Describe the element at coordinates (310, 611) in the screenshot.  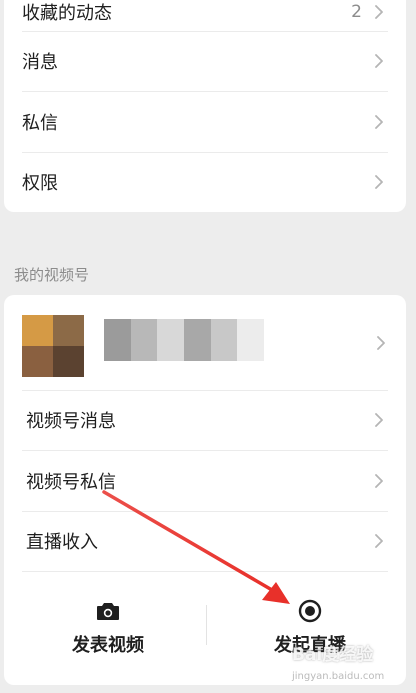
I see `live-record-icon` at that location.